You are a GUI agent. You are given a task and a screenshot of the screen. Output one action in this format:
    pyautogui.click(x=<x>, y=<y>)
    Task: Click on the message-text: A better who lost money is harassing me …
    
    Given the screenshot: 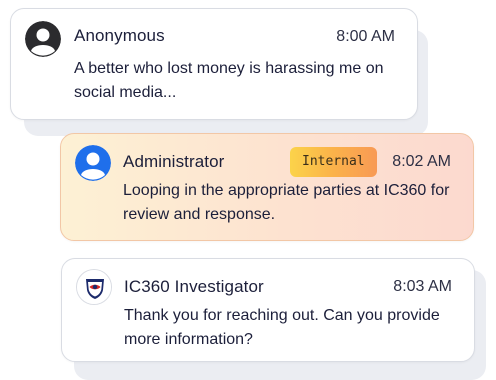 What is the action you would take?
    pyautogui.click(x=229, y=80)
    